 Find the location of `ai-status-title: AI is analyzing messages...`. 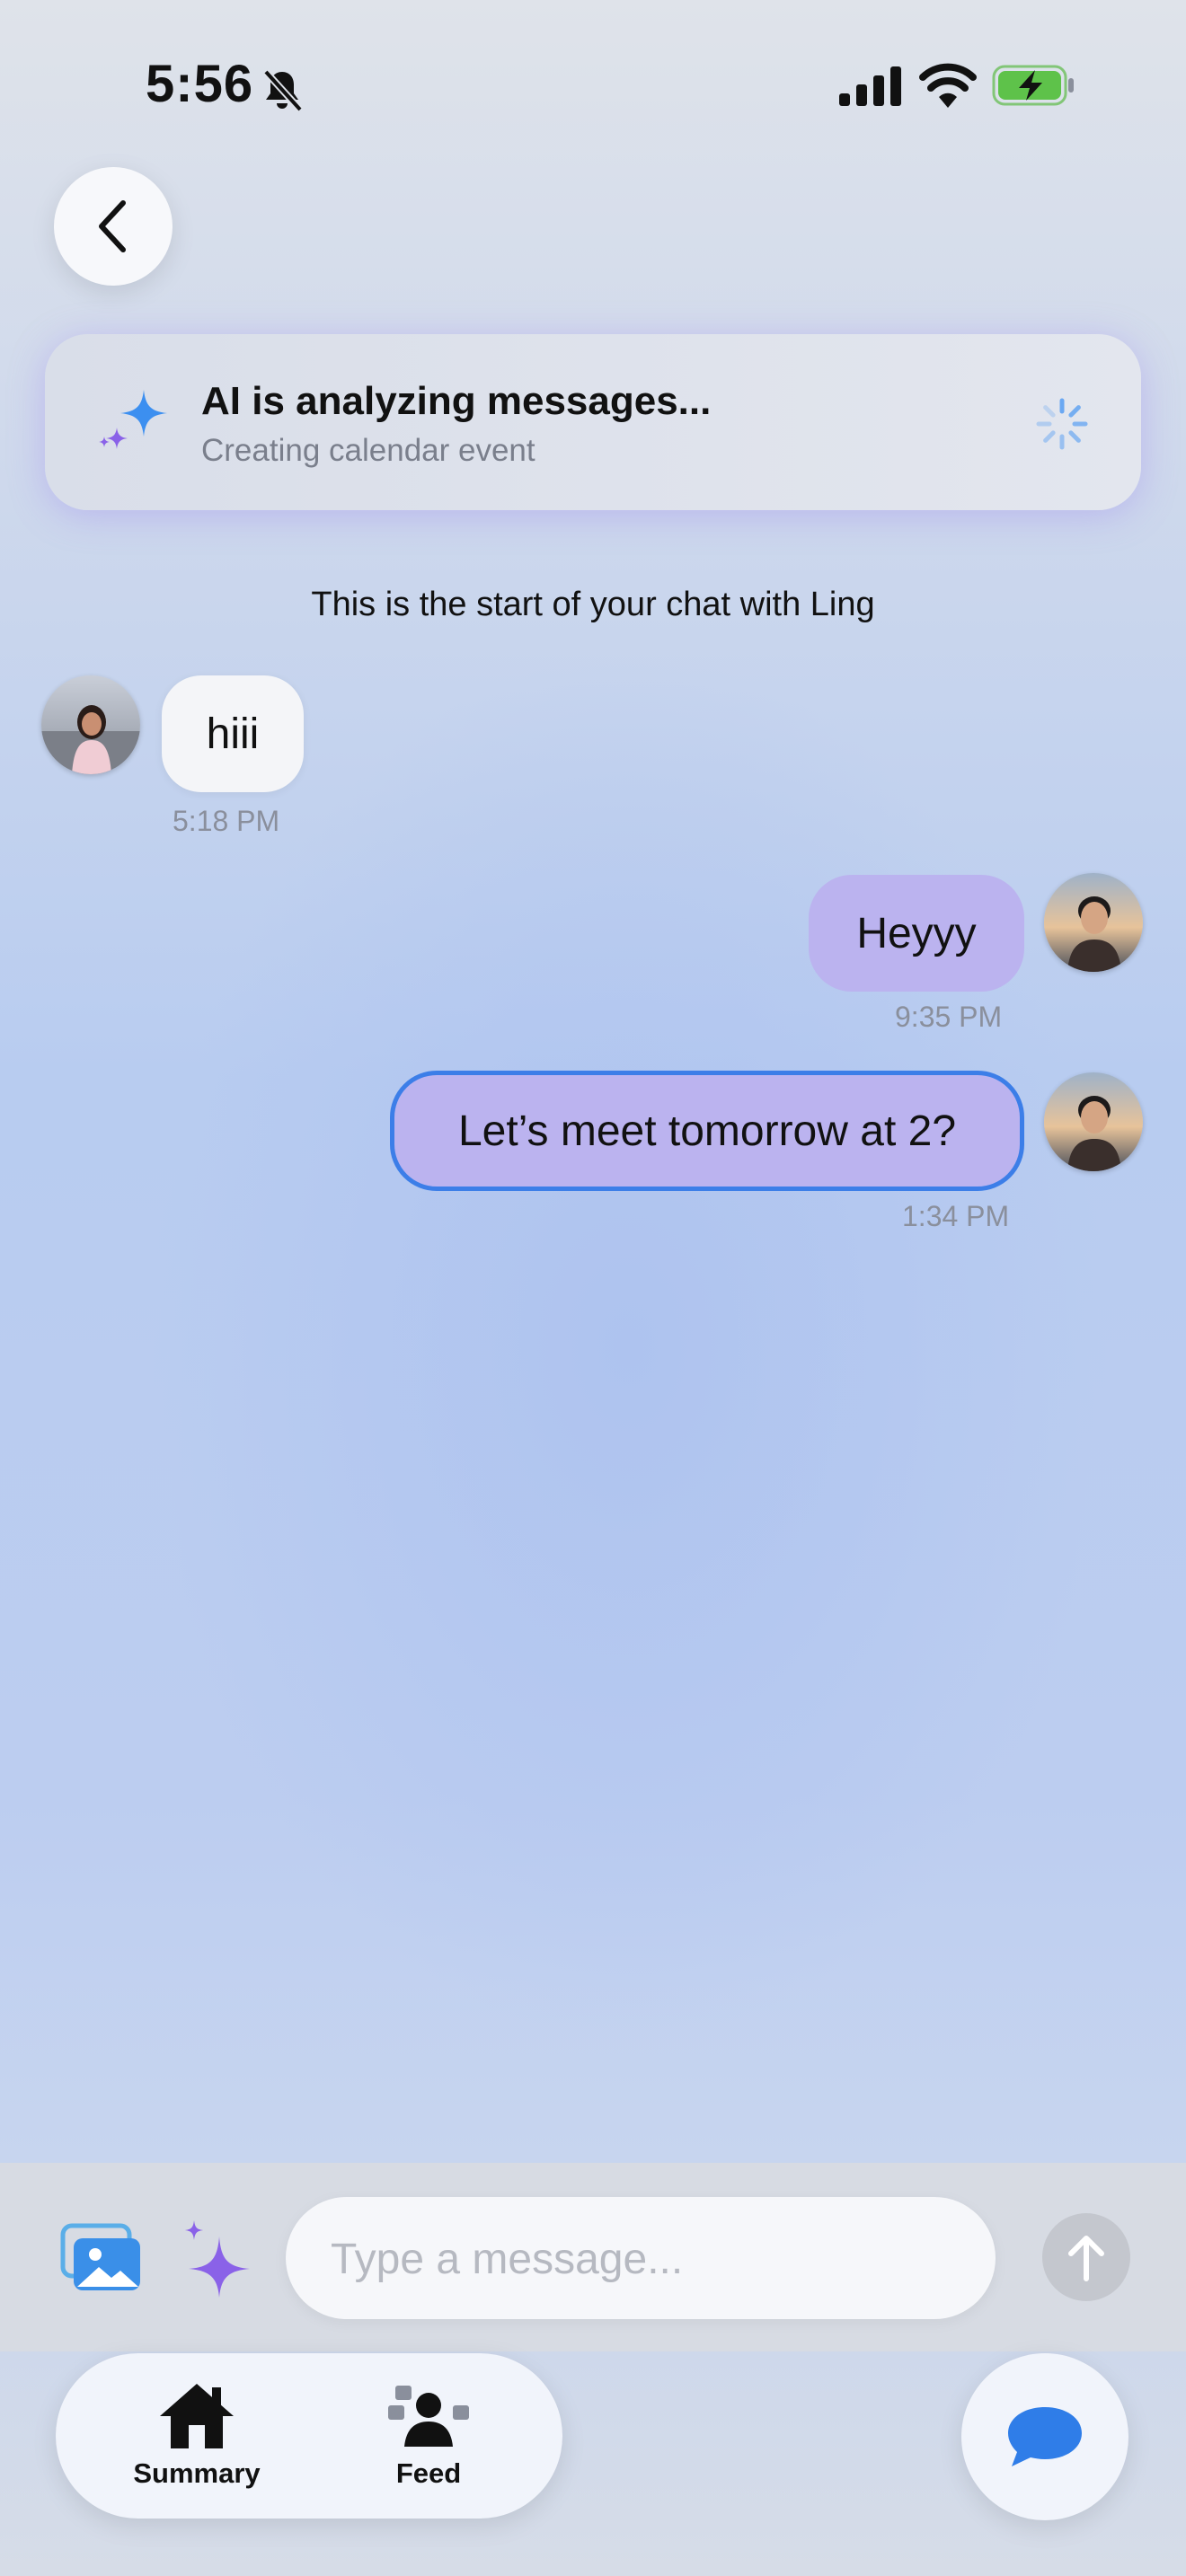

ai-status-title: AI is analyzing messages... is located at coordinates (456, 401).